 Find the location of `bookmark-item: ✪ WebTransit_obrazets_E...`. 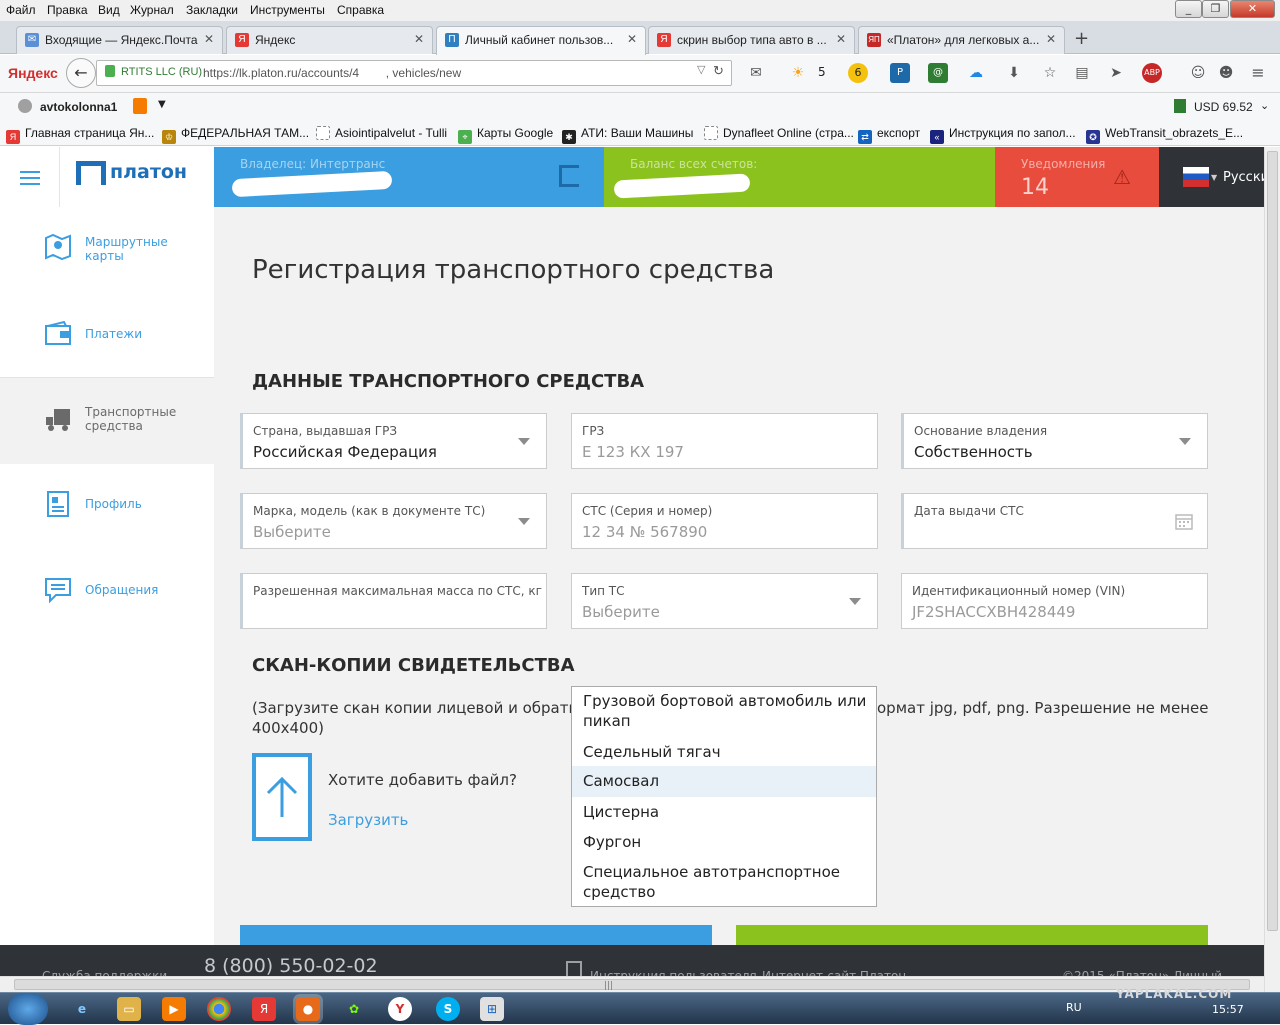

bookmark-item: ✪ WebTransit_obrazets_E... is located at coordinates (1164, 135).